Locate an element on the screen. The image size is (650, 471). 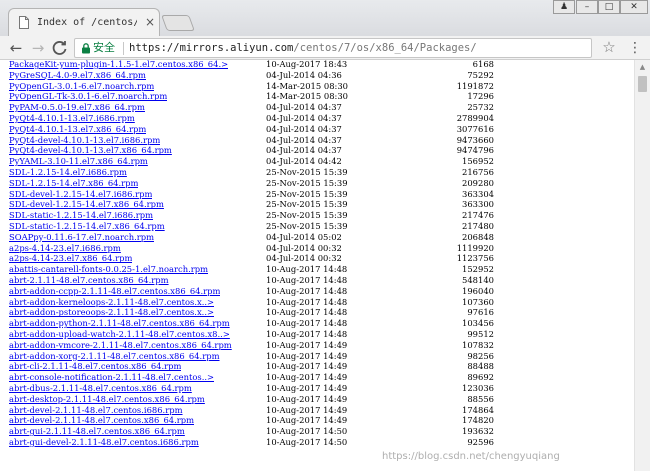
file-link: PyOpenGL-Tk-3.0.1-6.el7.noarch.rpm is located at coordinates (88, 96).